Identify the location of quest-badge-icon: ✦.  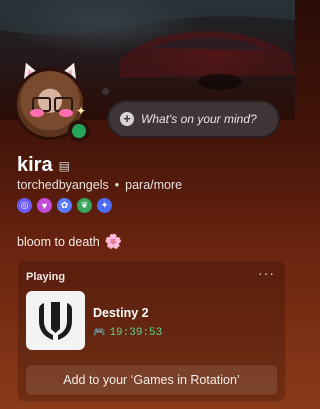
(104, 205).